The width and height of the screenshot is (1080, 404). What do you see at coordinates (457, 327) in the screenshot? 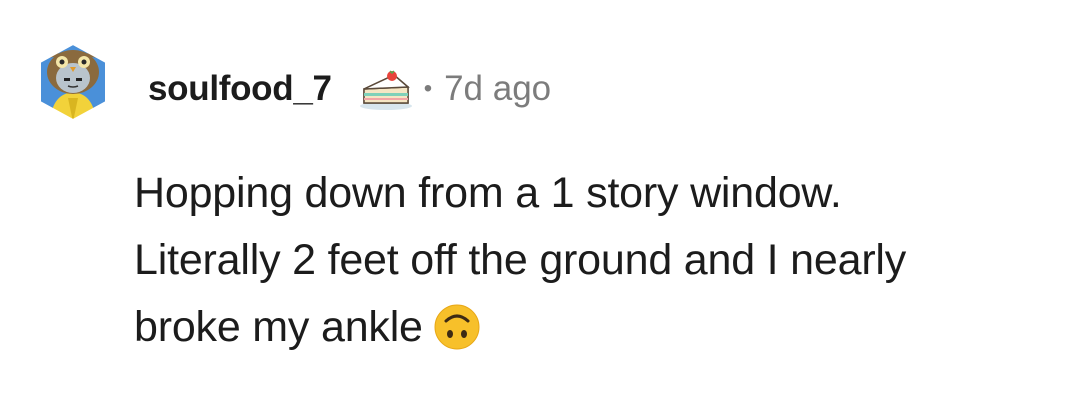
I see `upside-down-face-emoji-icon` at bounding box center [457, 327].